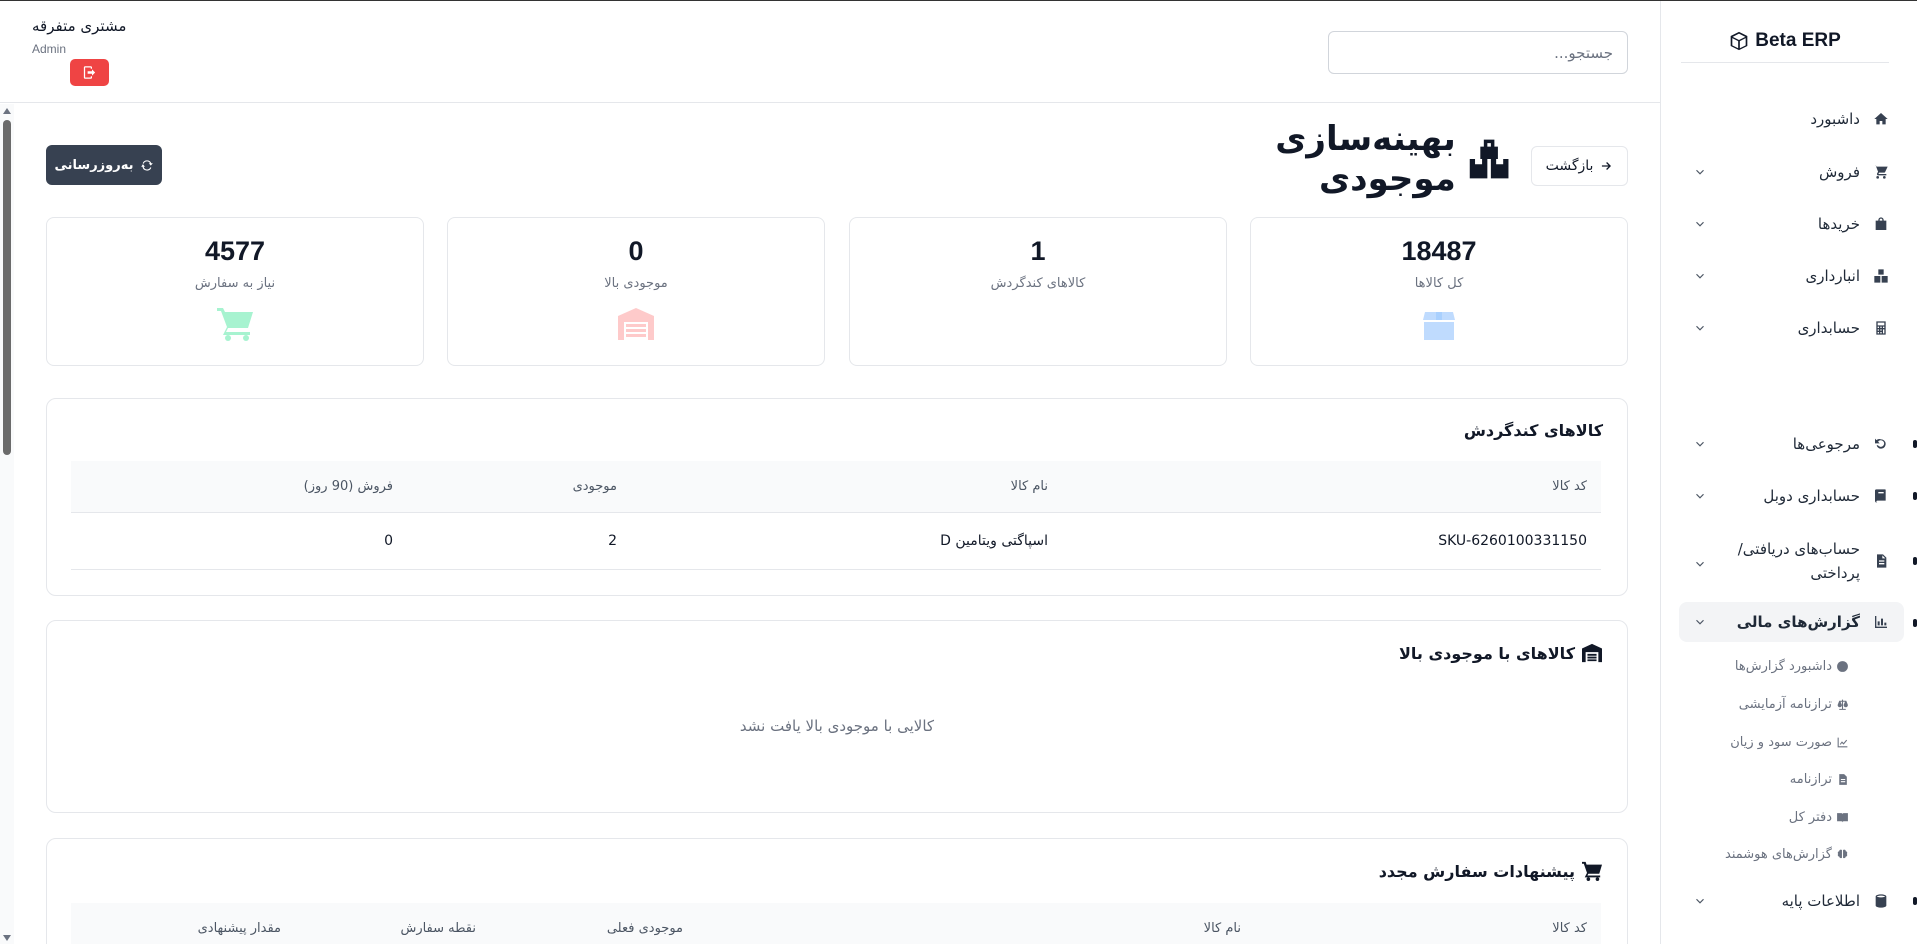 The image size is (1917, 944). What do you see at coordinates (1439, 324) in the screenshot?
I see `box-icon` at bounding box center [1439, 324].